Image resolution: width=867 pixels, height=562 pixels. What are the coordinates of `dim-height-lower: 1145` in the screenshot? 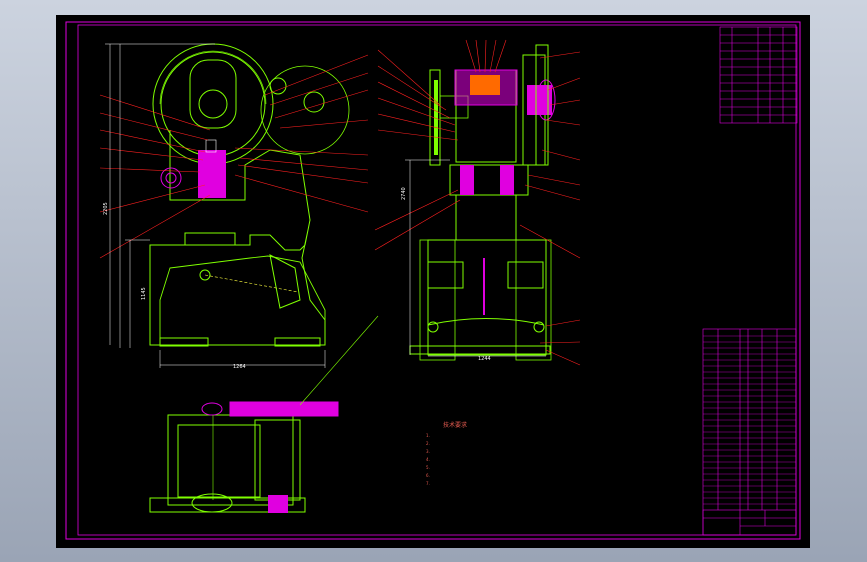 It's located at (144, 293).